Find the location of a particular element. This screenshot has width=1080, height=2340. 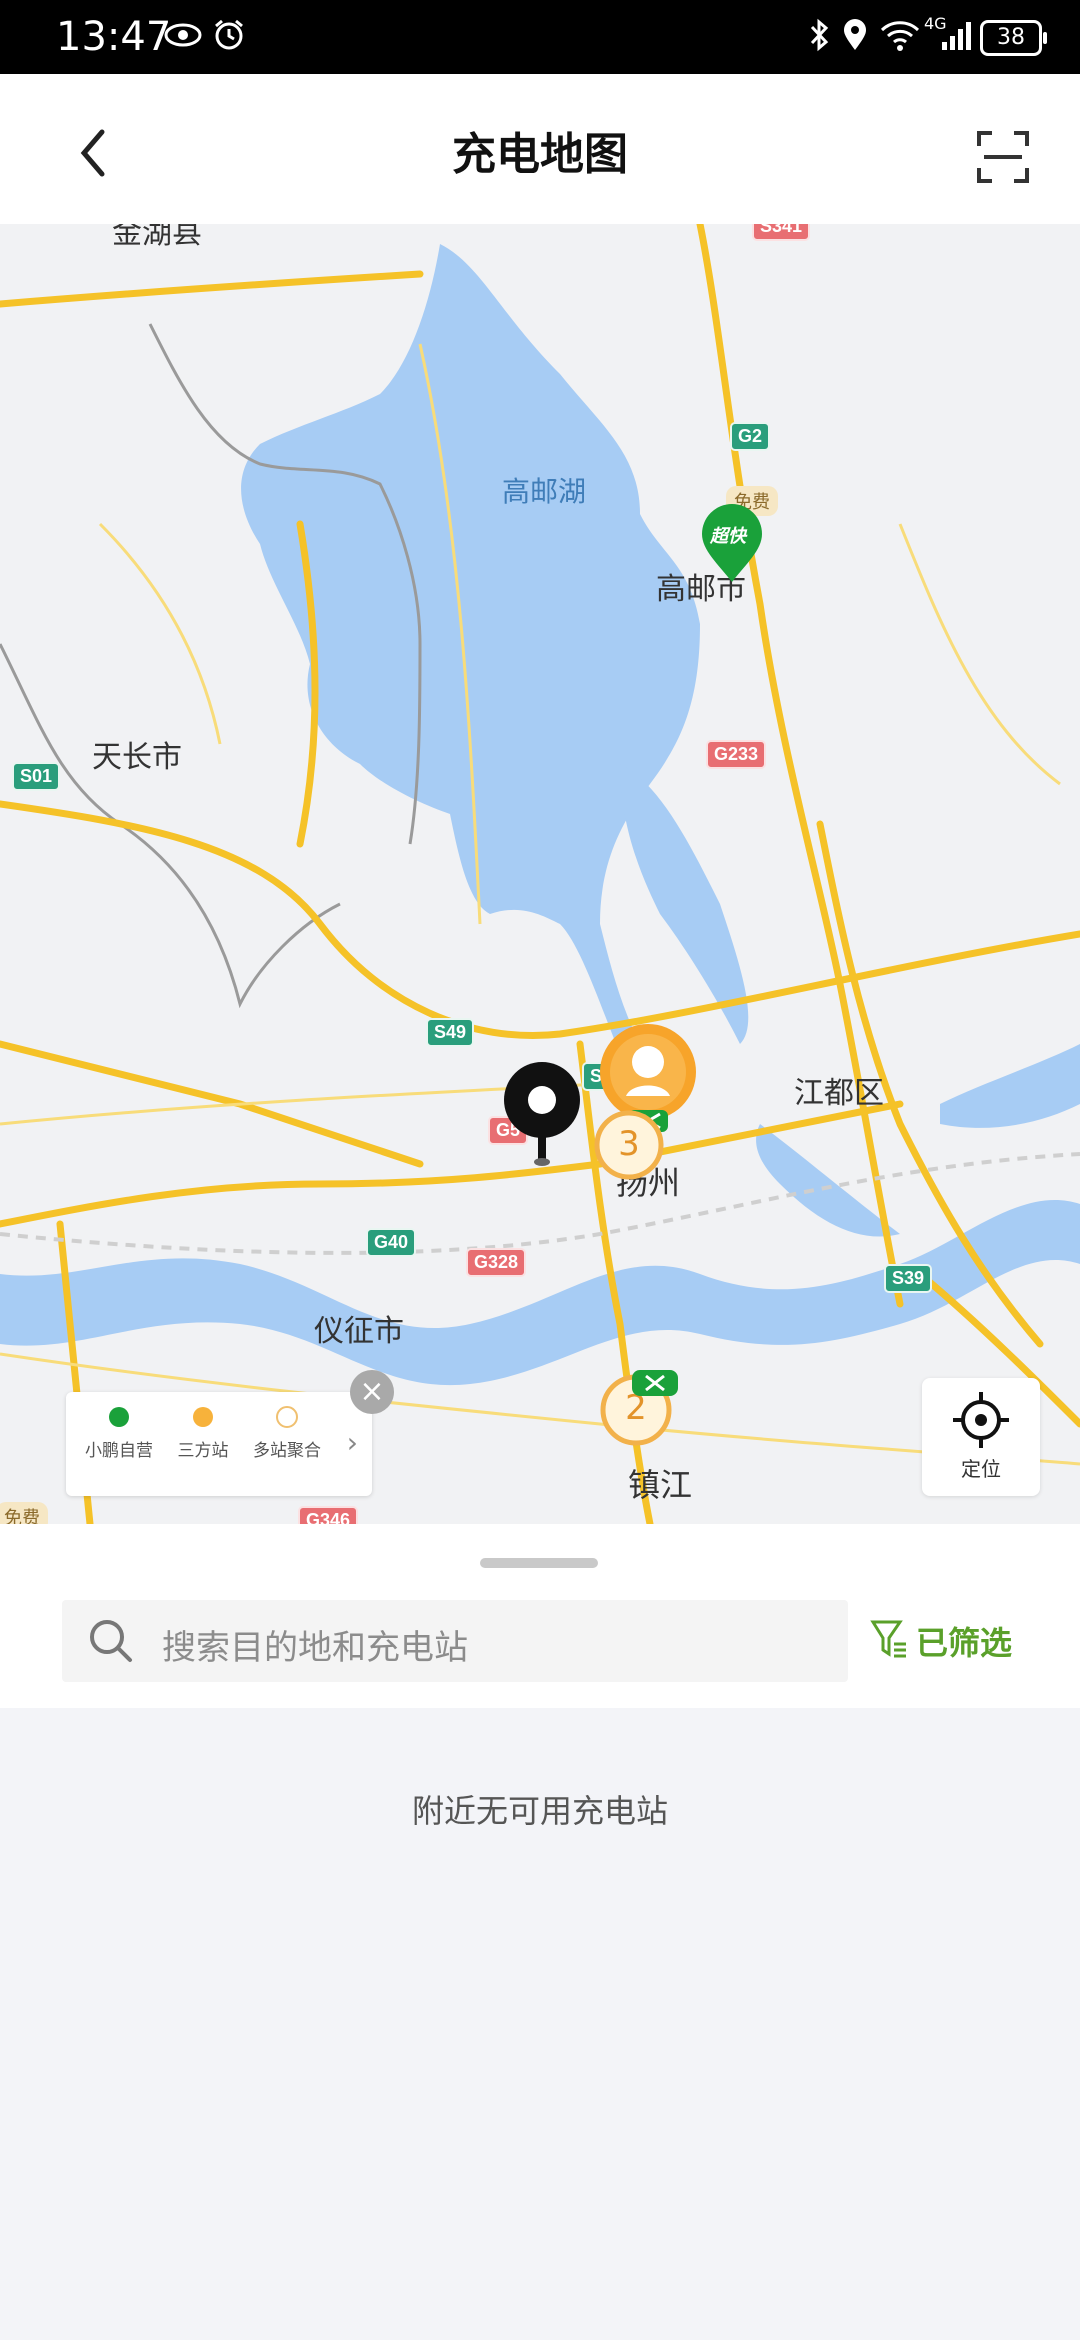

filter-label: 已筛选 is located at coordinates (964, 1643).